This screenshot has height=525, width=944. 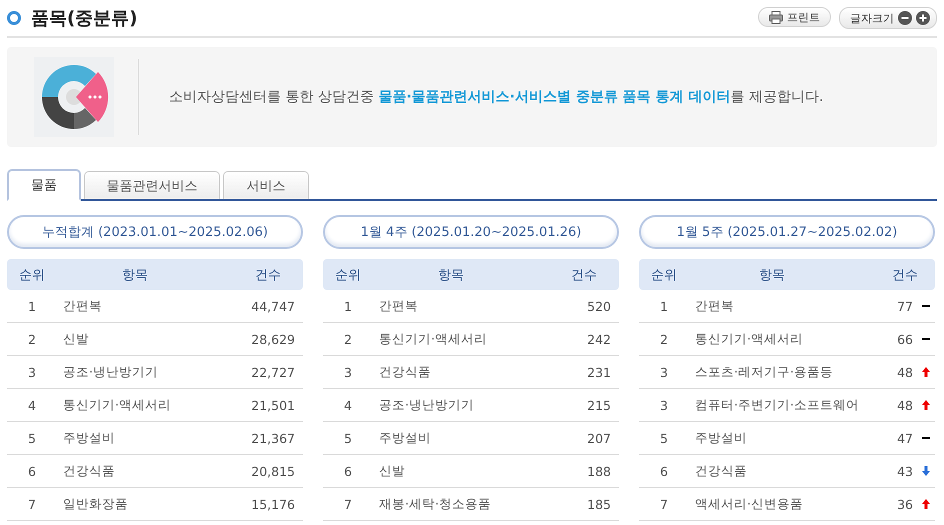 What do you see at coordinates (266, 185) in the screenshot?
I see `category-tab: 서비스` at bounding box center [266, 185].